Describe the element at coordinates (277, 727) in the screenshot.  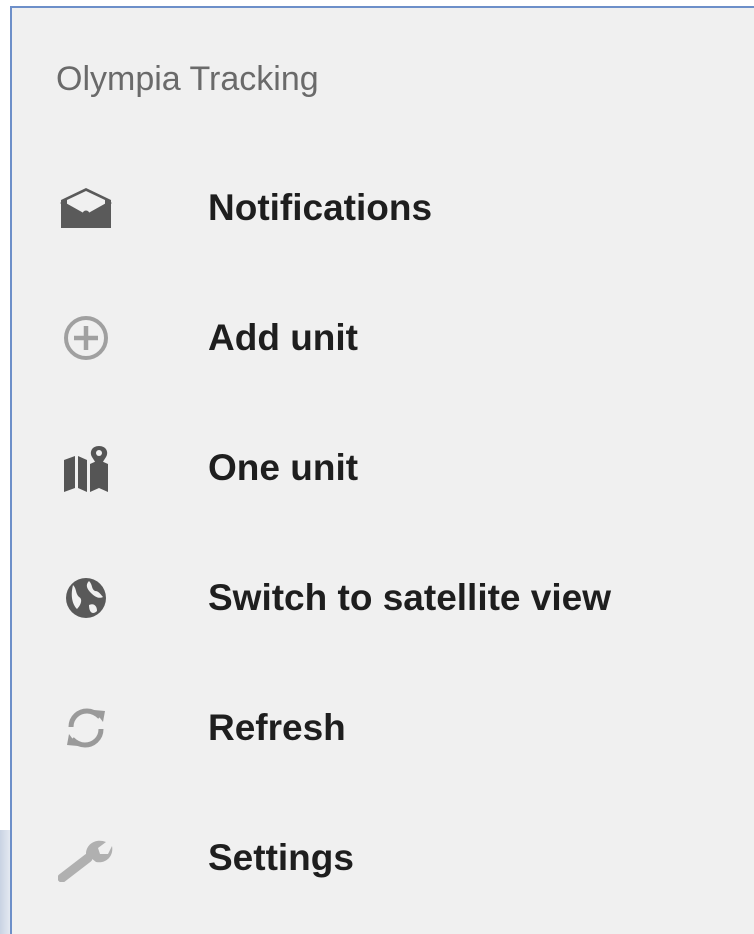
I see `menu-label-refresh: Refresh` at that location.